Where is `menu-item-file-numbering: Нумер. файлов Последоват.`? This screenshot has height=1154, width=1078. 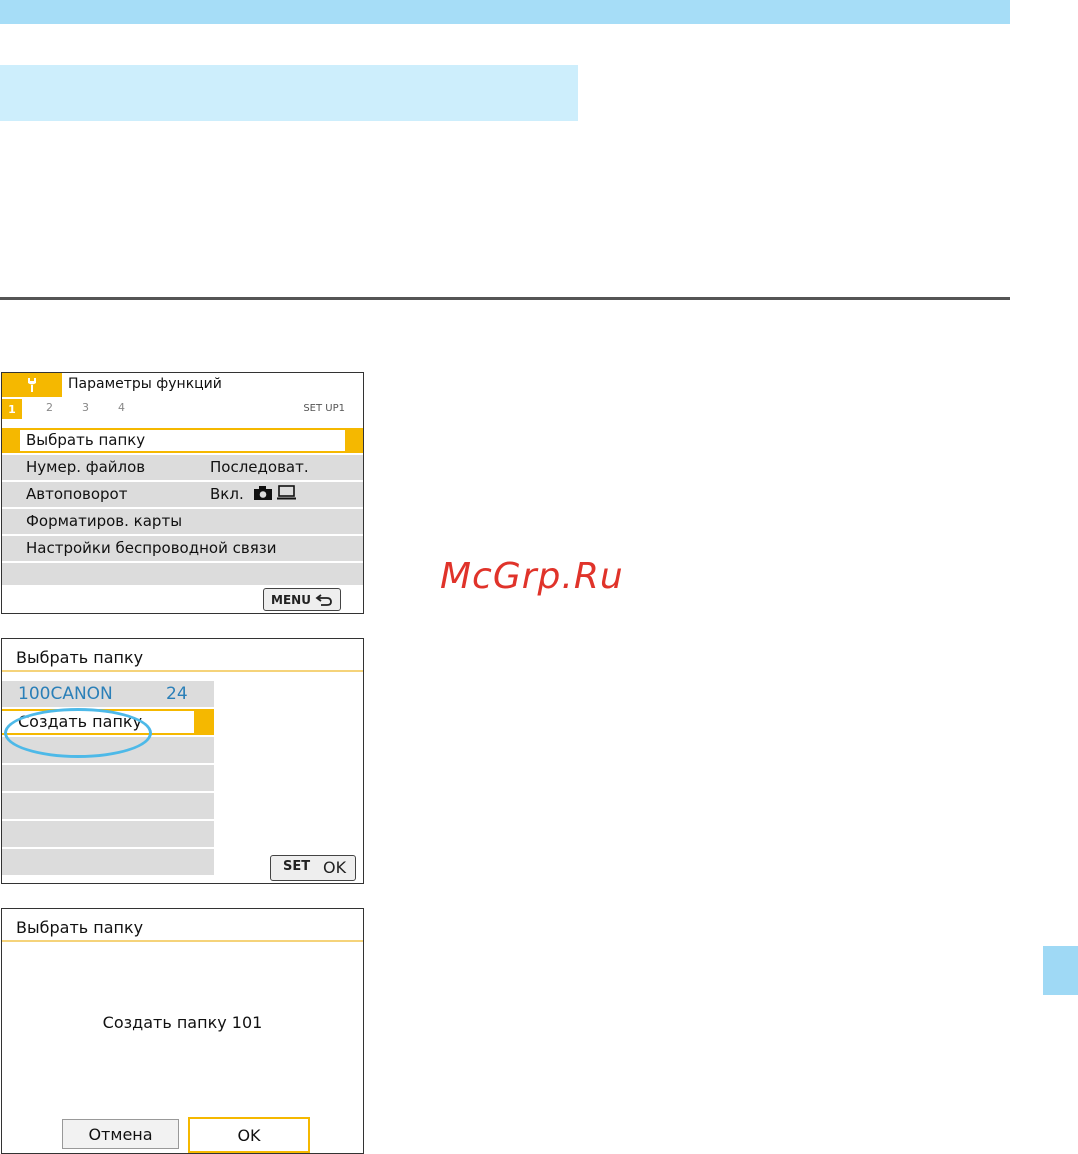 menu-item-file-numbering: Нумер. файлов Последоват. is located at coordinates (182, 468).